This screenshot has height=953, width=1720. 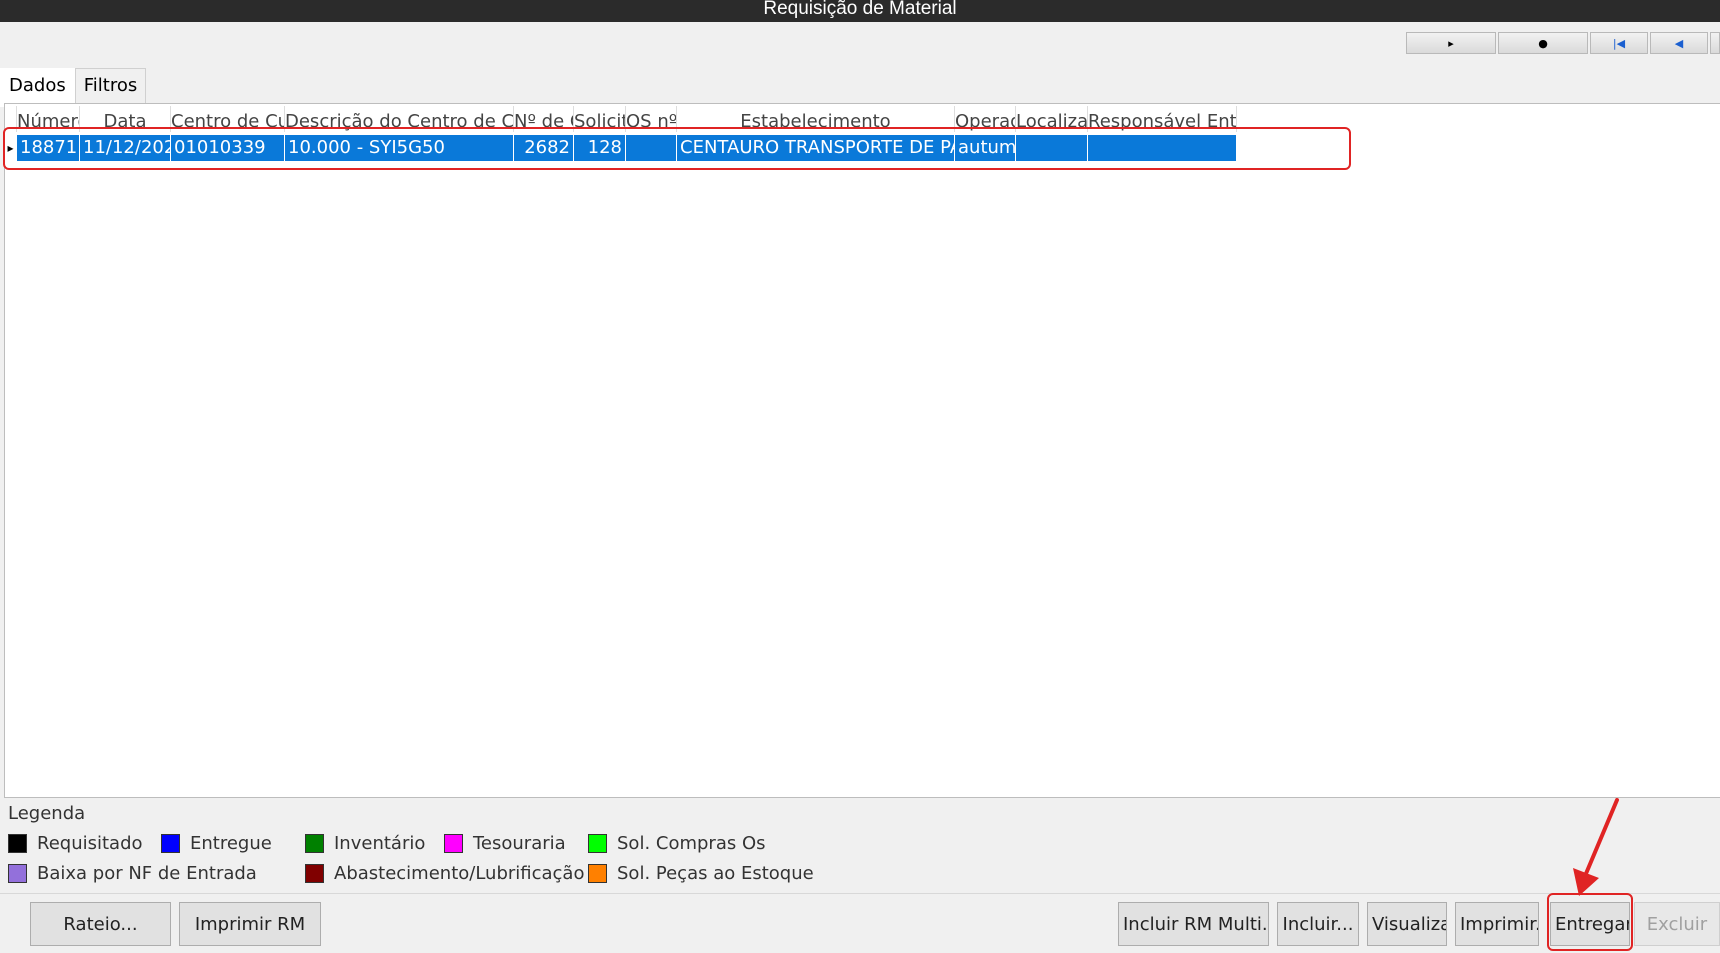 I want to click on legend-item-sol-pecas: Sol. Peças ao Estoque, so click(x=701, y=873).